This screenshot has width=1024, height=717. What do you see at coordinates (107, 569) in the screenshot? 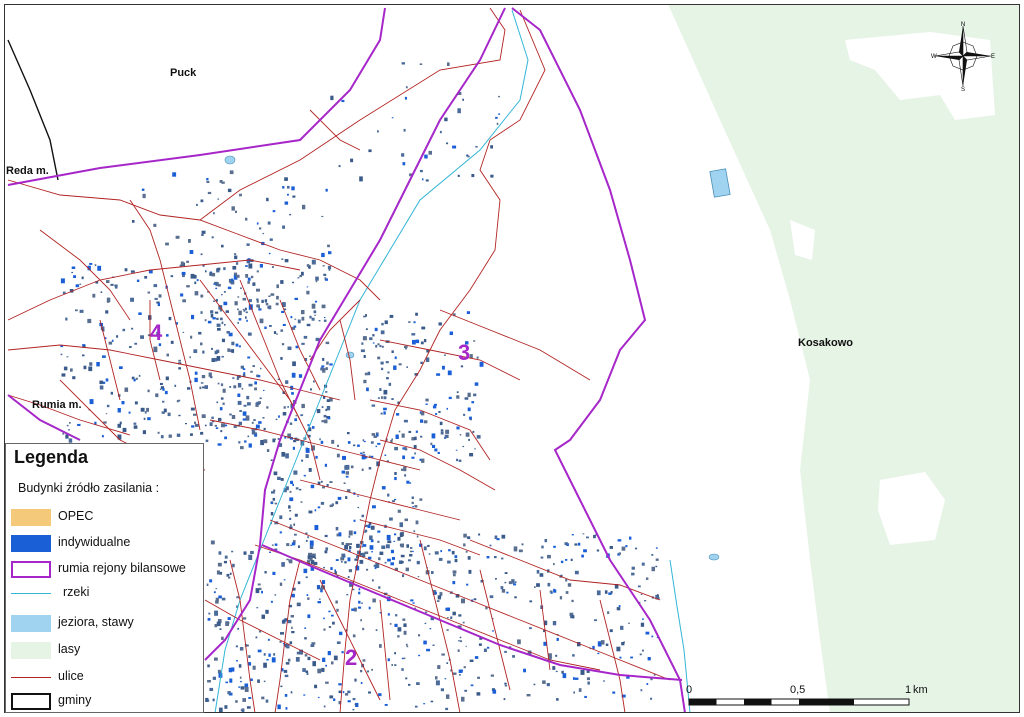
I see `legend-item-region-boundary: rumia rejony bilansowe` at bounding box center [107, 569].